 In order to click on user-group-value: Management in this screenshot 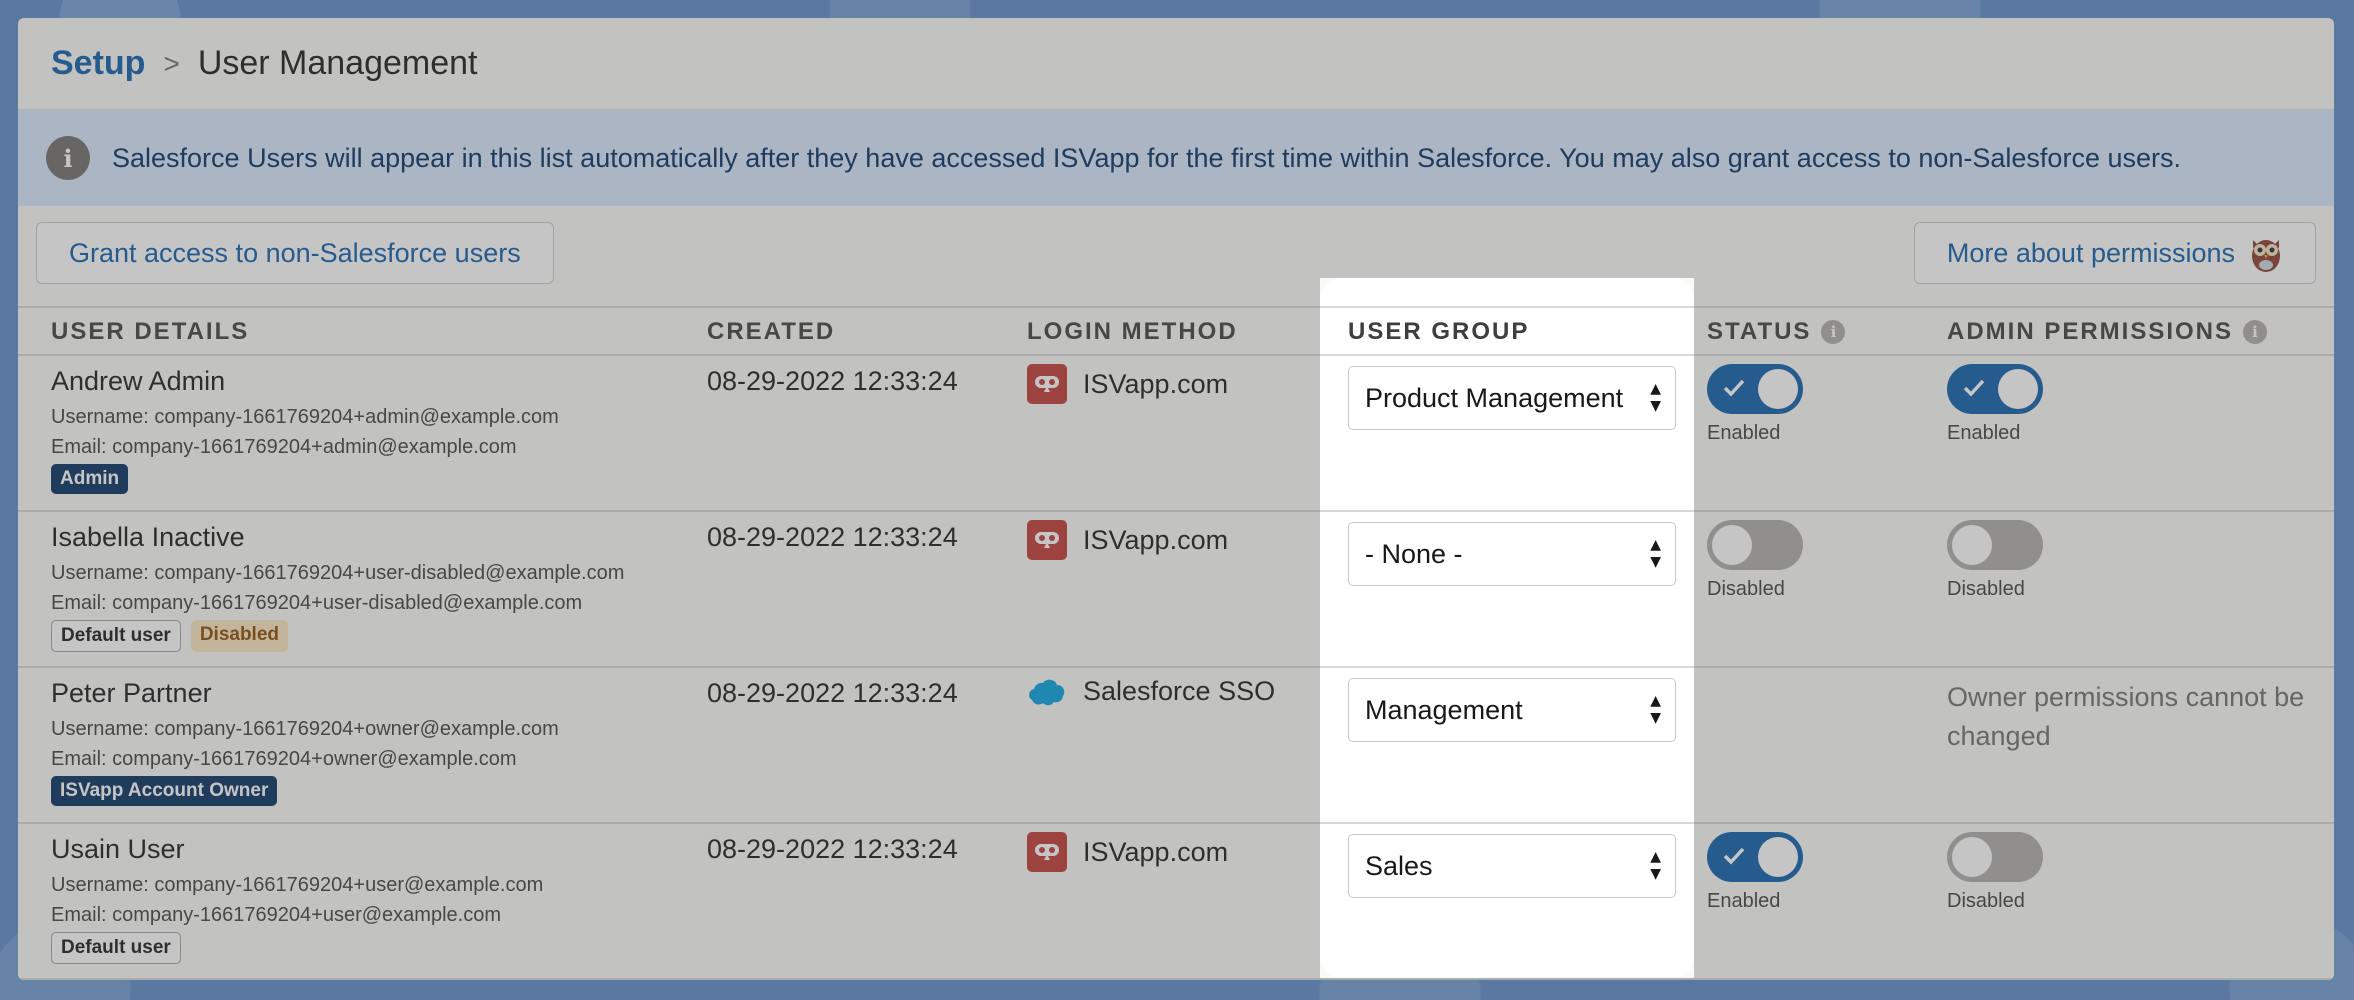, I will do `click(1444, 709)`.